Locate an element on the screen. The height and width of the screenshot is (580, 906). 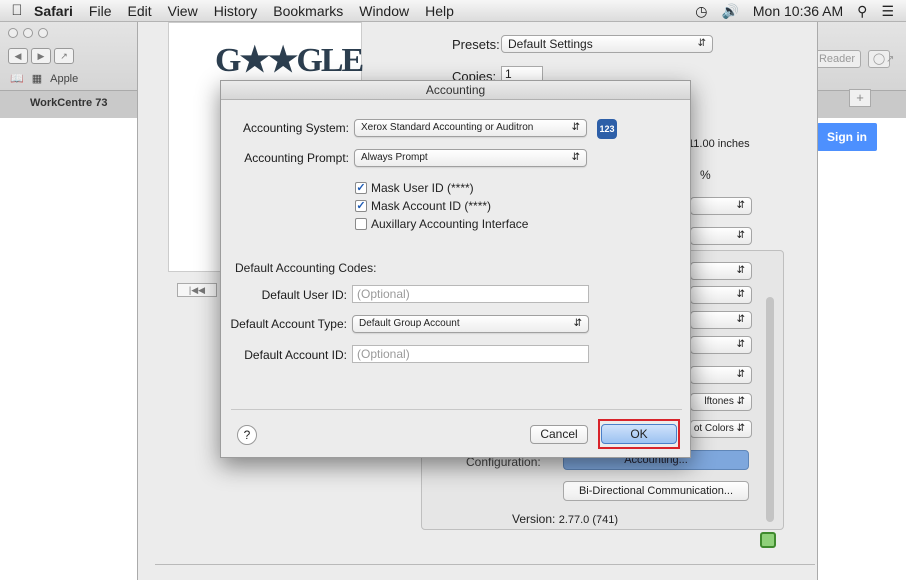
close-window-icon is located at coordinates (13, 33).